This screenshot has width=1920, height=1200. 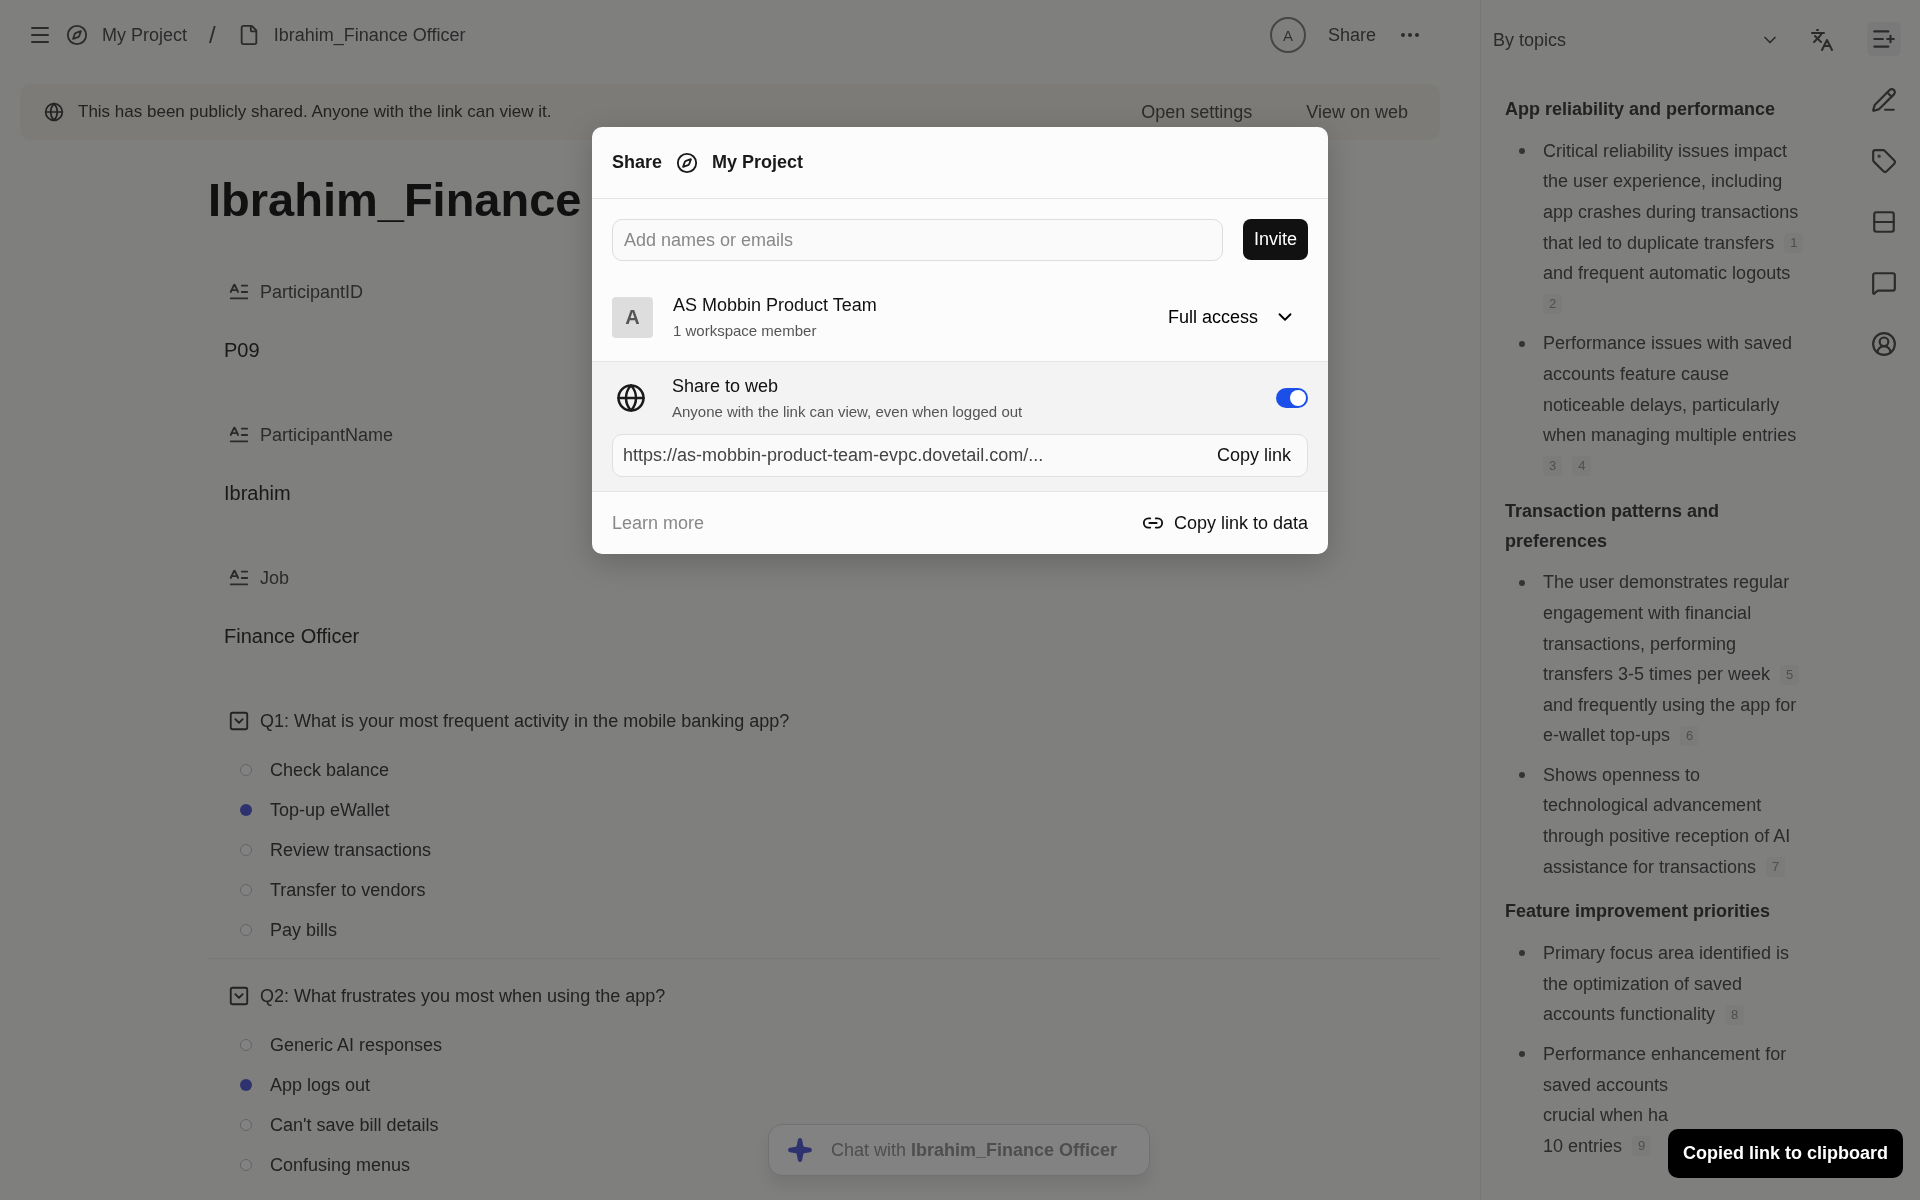 I want to click on summary-text: app crashes during transactions, so click(x=1671, y=212).